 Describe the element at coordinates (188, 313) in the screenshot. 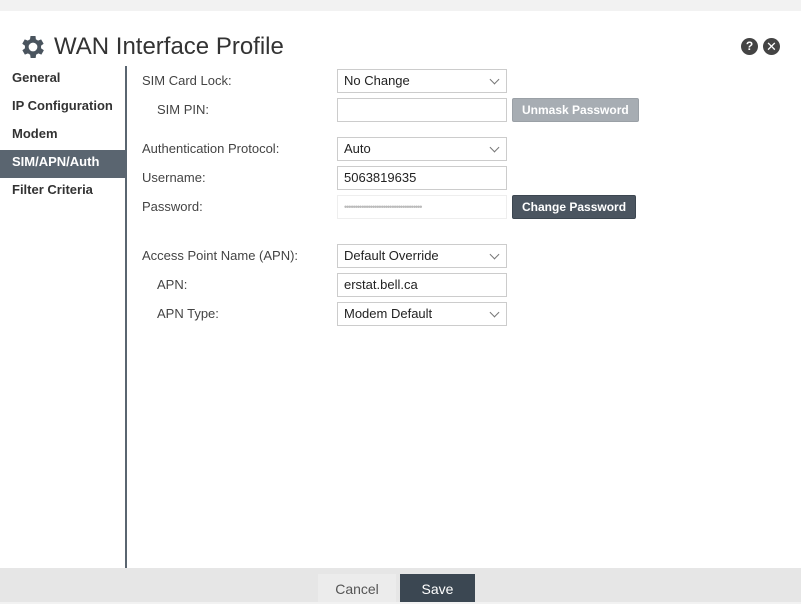

I see `apn-type-label: APN Type:` at that location.